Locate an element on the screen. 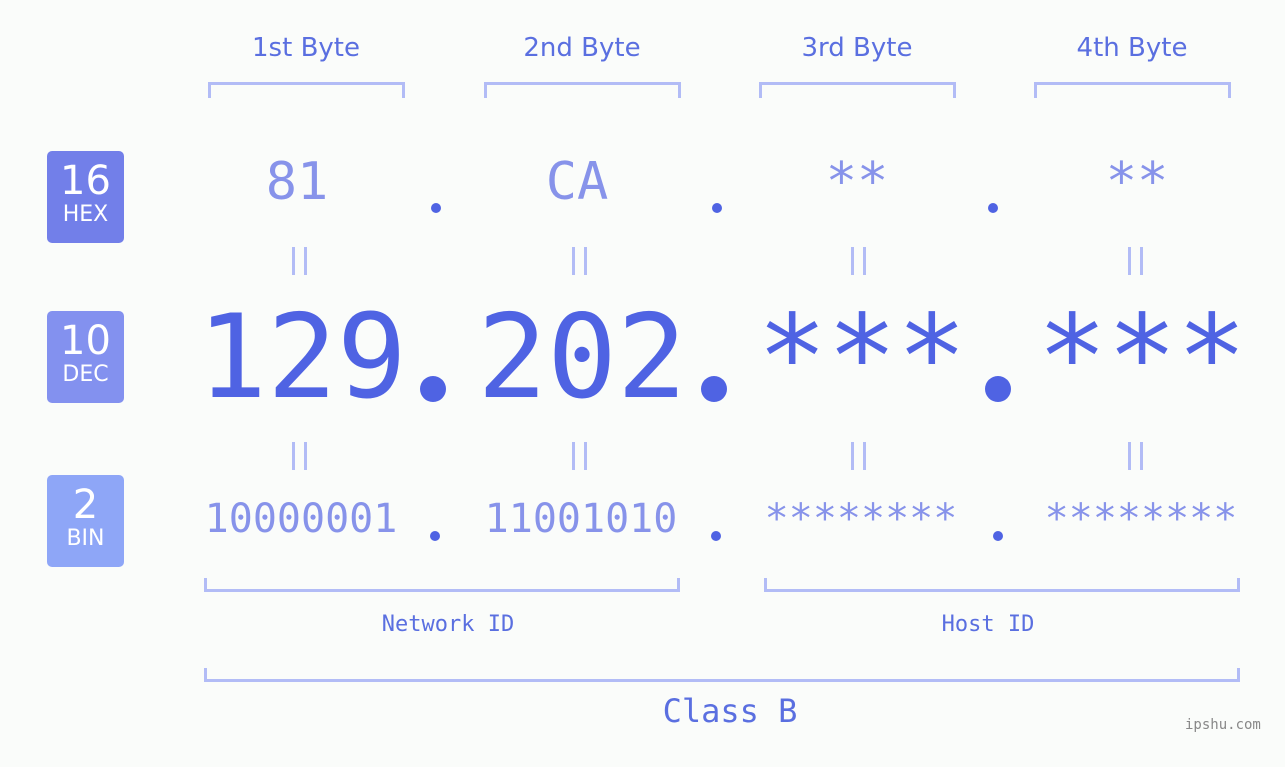 The width and height of the screenshot is (1285, 767). dec-byte-4: *** is located at coordinates (1142, 357).